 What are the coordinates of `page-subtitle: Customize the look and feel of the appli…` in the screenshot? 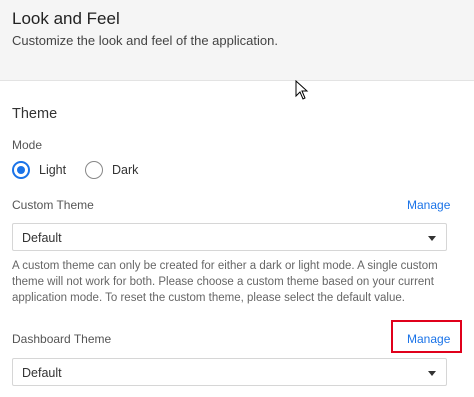 It's located at (145, 40).